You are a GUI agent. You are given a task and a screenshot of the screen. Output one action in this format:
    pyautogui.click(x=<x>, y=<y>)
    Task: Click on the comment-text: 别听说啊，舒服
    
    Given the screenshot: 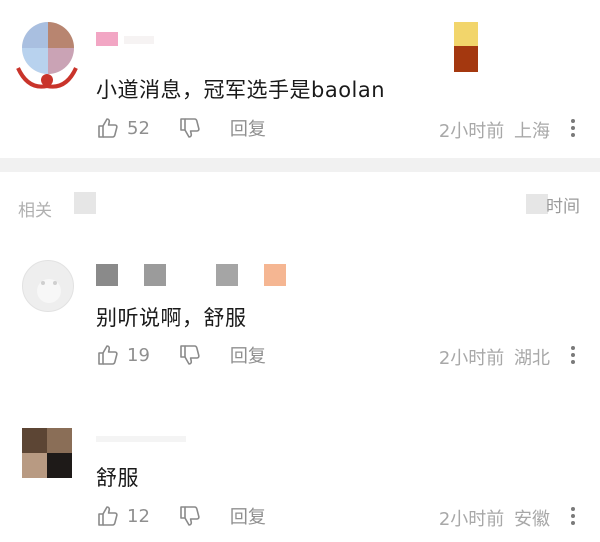 What is the action you would take?
    pyautogui.click(x=171, y=318)
    